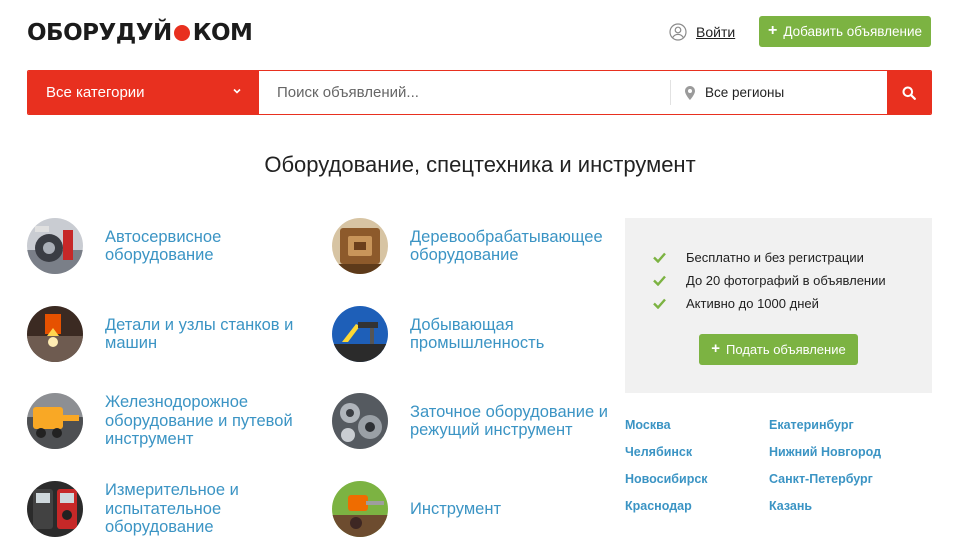  What do you see at coordinates (825, 452) in the screenshot?
I see `city-link-nizhny-novgorod: Нижний Новгород` at bounding box center [825, 452].